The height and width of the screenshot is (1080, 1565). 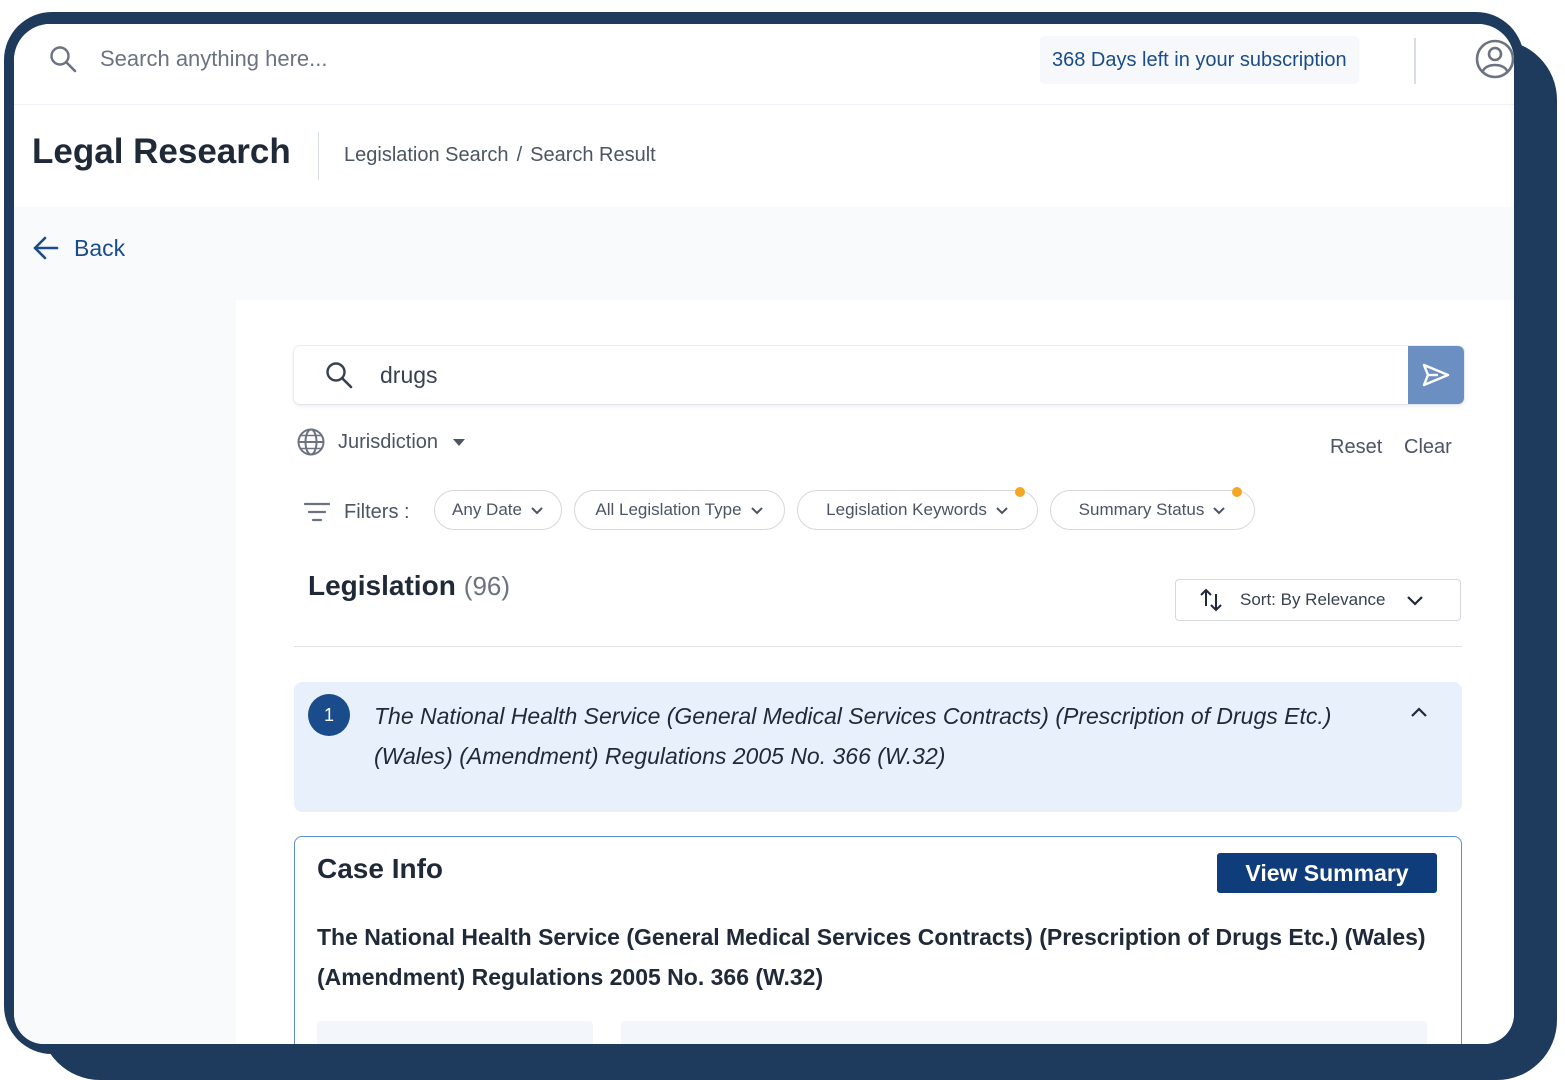 What do you see at coordinates (906, 509) in the screenshot?
I see `chip-label: Legislation Keywords` at bounding box center [906, 509].